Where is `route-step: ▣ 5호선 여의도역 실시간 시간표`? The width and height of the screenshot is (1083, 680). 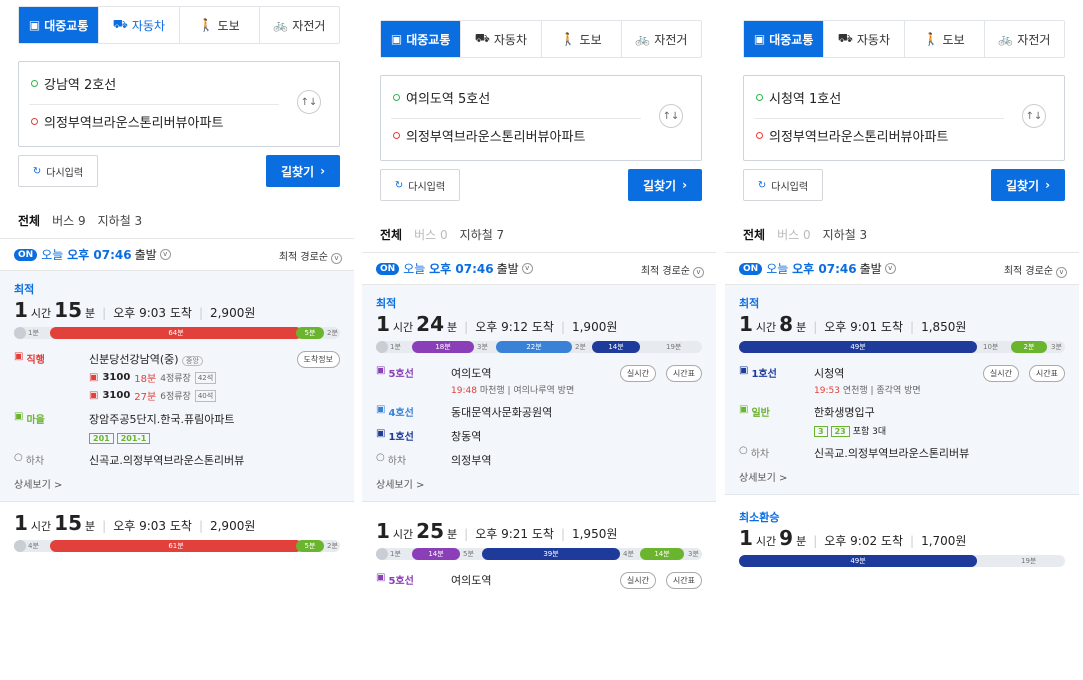 route-step: ▣ 5호선 여의도역 실시간 시간표 is located at coordinates (539, 580).